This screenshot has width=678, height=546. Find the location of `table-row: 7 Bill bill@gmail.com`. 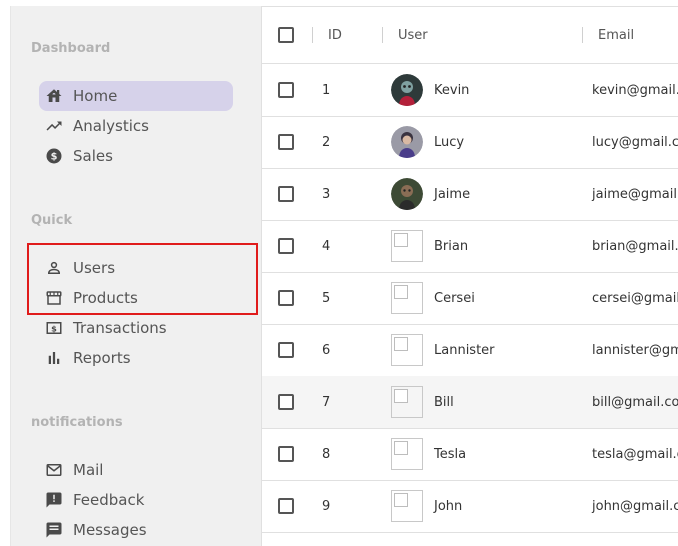

table-row: 7 Bill bill@gmail.com is located at coordinates (470, 402).